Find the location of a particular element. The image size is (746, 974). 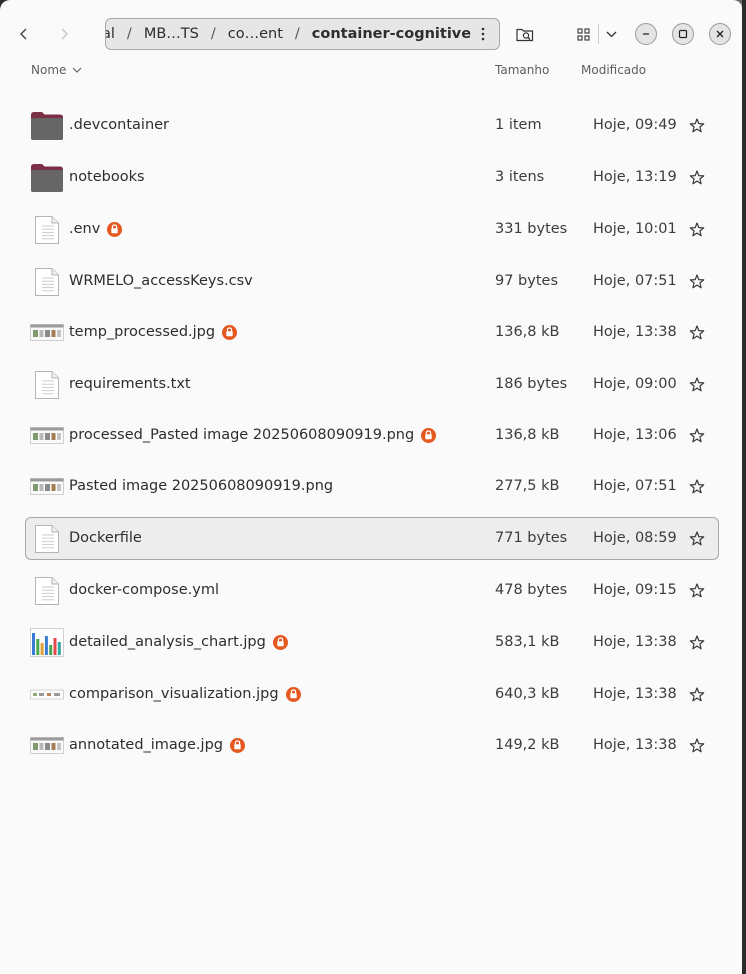

column-header-name: Nome is located at coordinates (56, 70).